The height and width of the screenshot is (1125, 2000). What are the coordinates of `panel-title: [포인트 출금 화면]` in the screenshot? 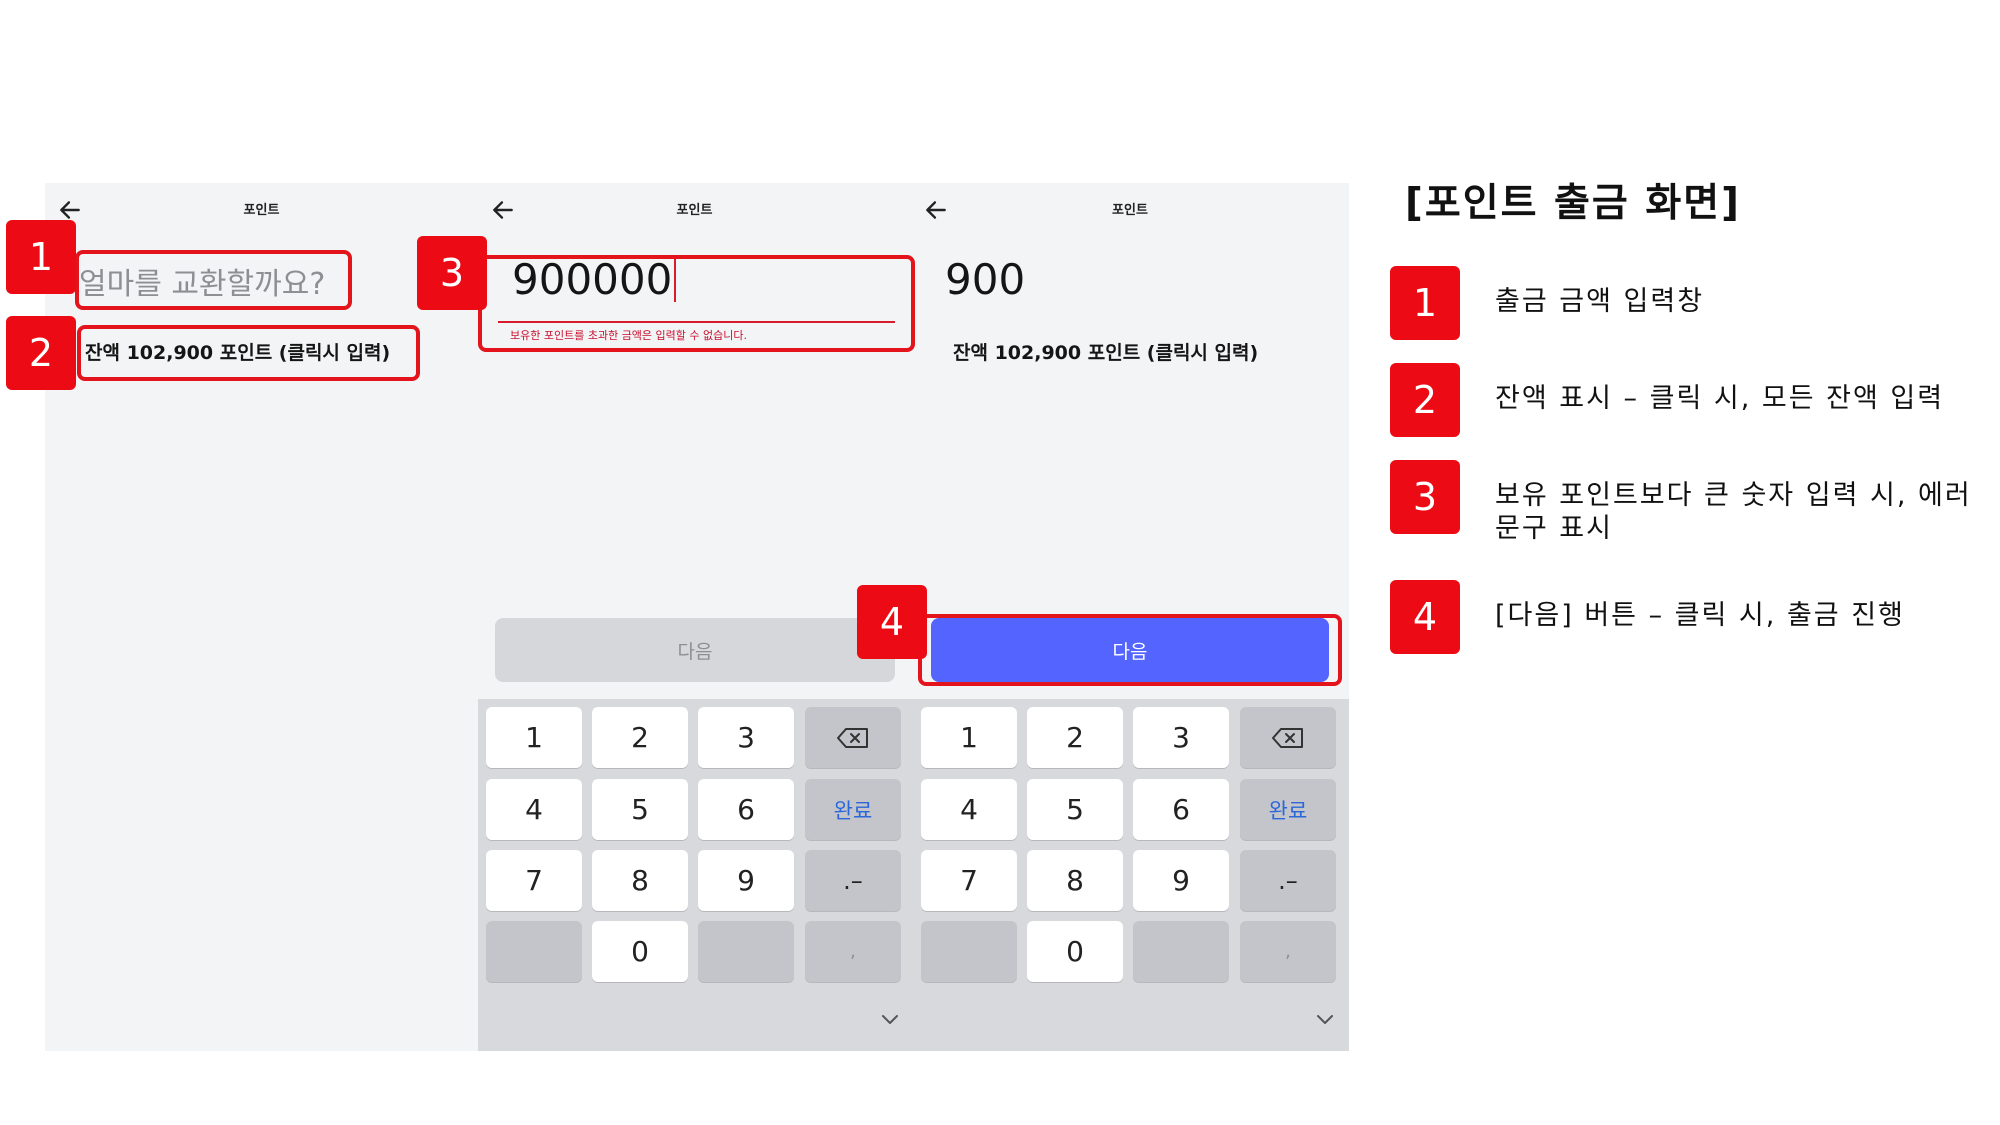 It's located at (1573, 203).